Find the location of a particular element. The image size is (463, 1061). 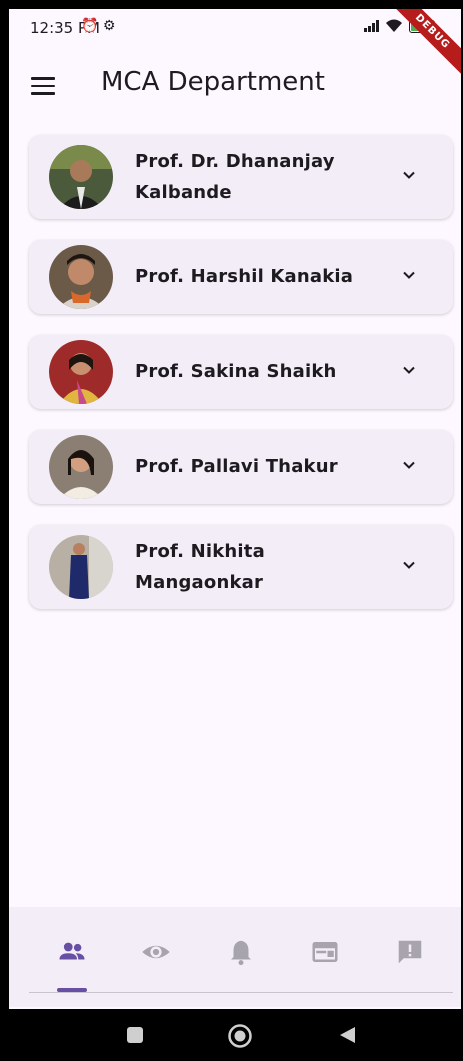

nav-divider is located at coordinates (241, 992).